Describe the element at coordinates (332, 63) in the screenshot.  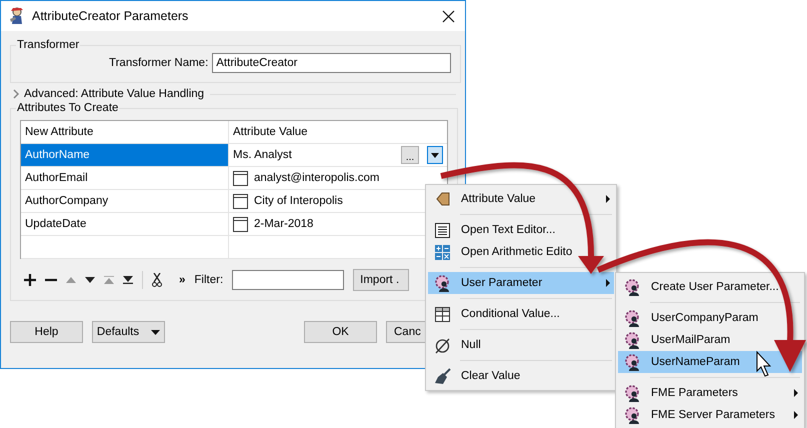
I see `input-field: AttributeCreator` at that location.